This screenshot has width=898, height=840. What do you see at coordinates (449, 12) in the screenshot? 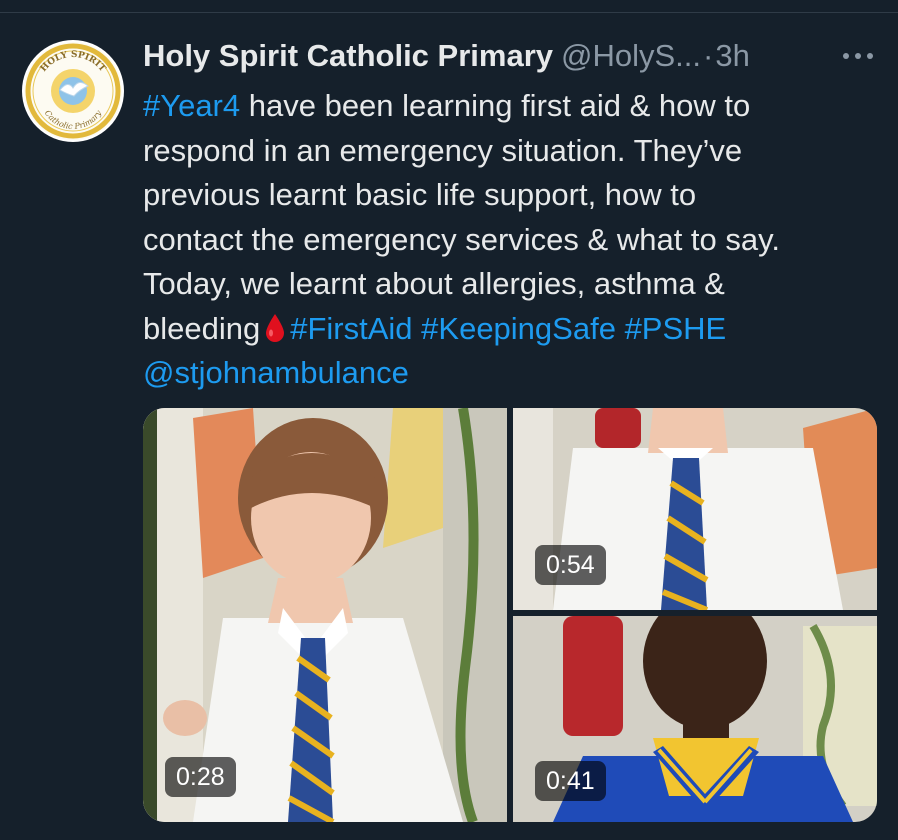
I see `top-divider` at bounding box center [449, 12].